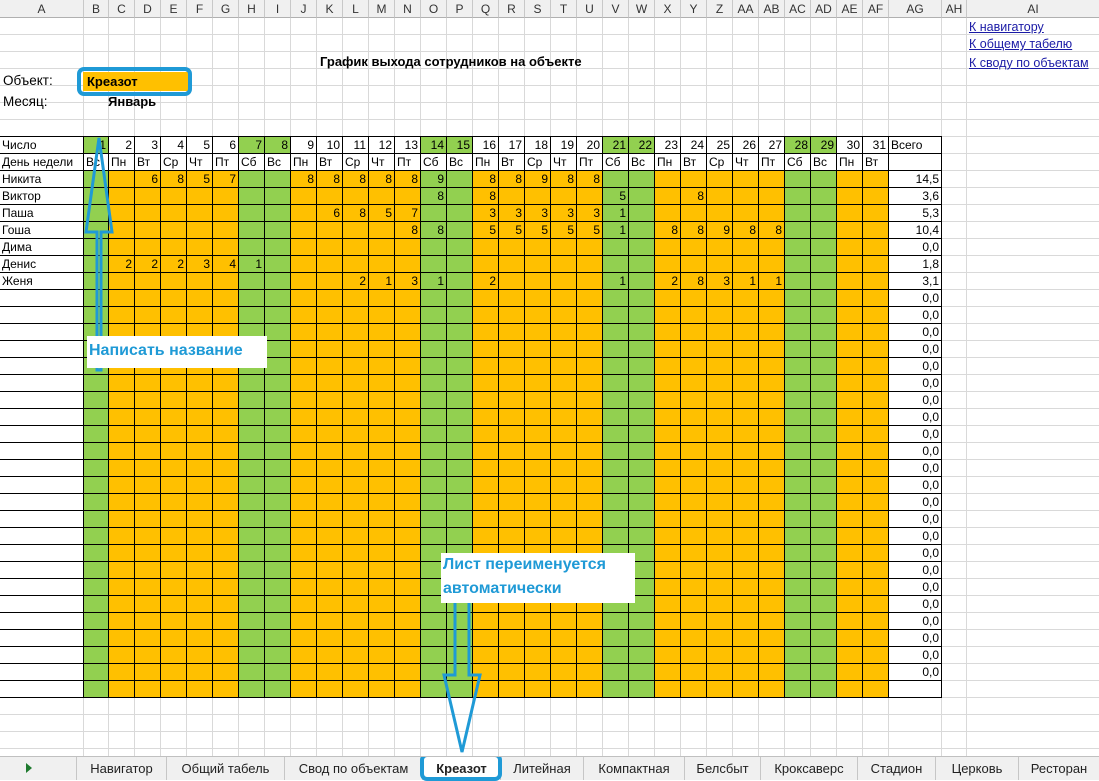  I want to click on tab-10: Церковь, so click(976, 768).